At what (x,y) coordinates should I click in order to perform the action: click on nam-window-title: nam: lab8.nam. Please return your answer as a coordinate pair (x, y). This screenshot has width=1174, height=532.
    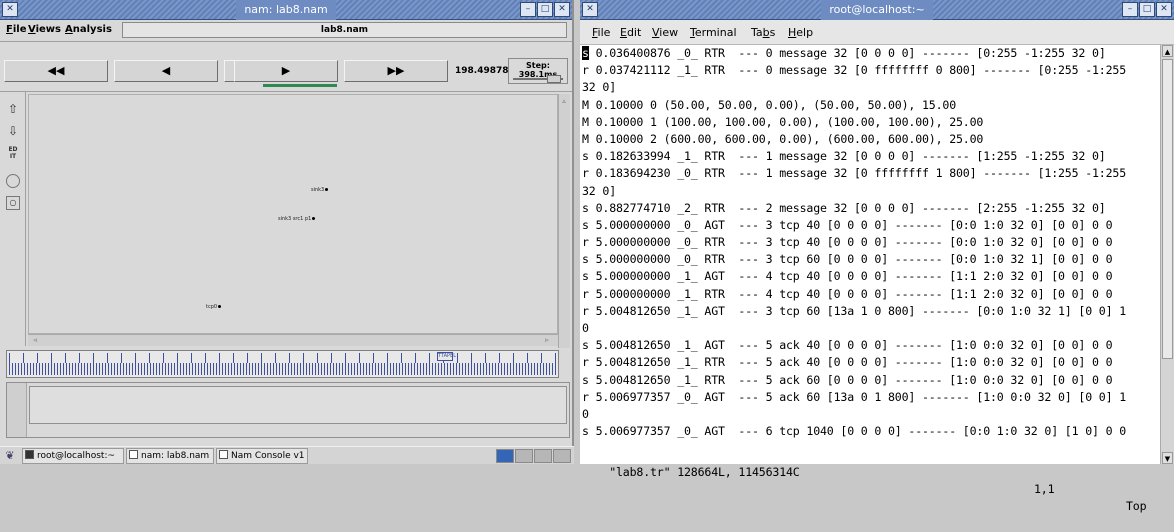
    Looking at the image, I should click on (286, 10).